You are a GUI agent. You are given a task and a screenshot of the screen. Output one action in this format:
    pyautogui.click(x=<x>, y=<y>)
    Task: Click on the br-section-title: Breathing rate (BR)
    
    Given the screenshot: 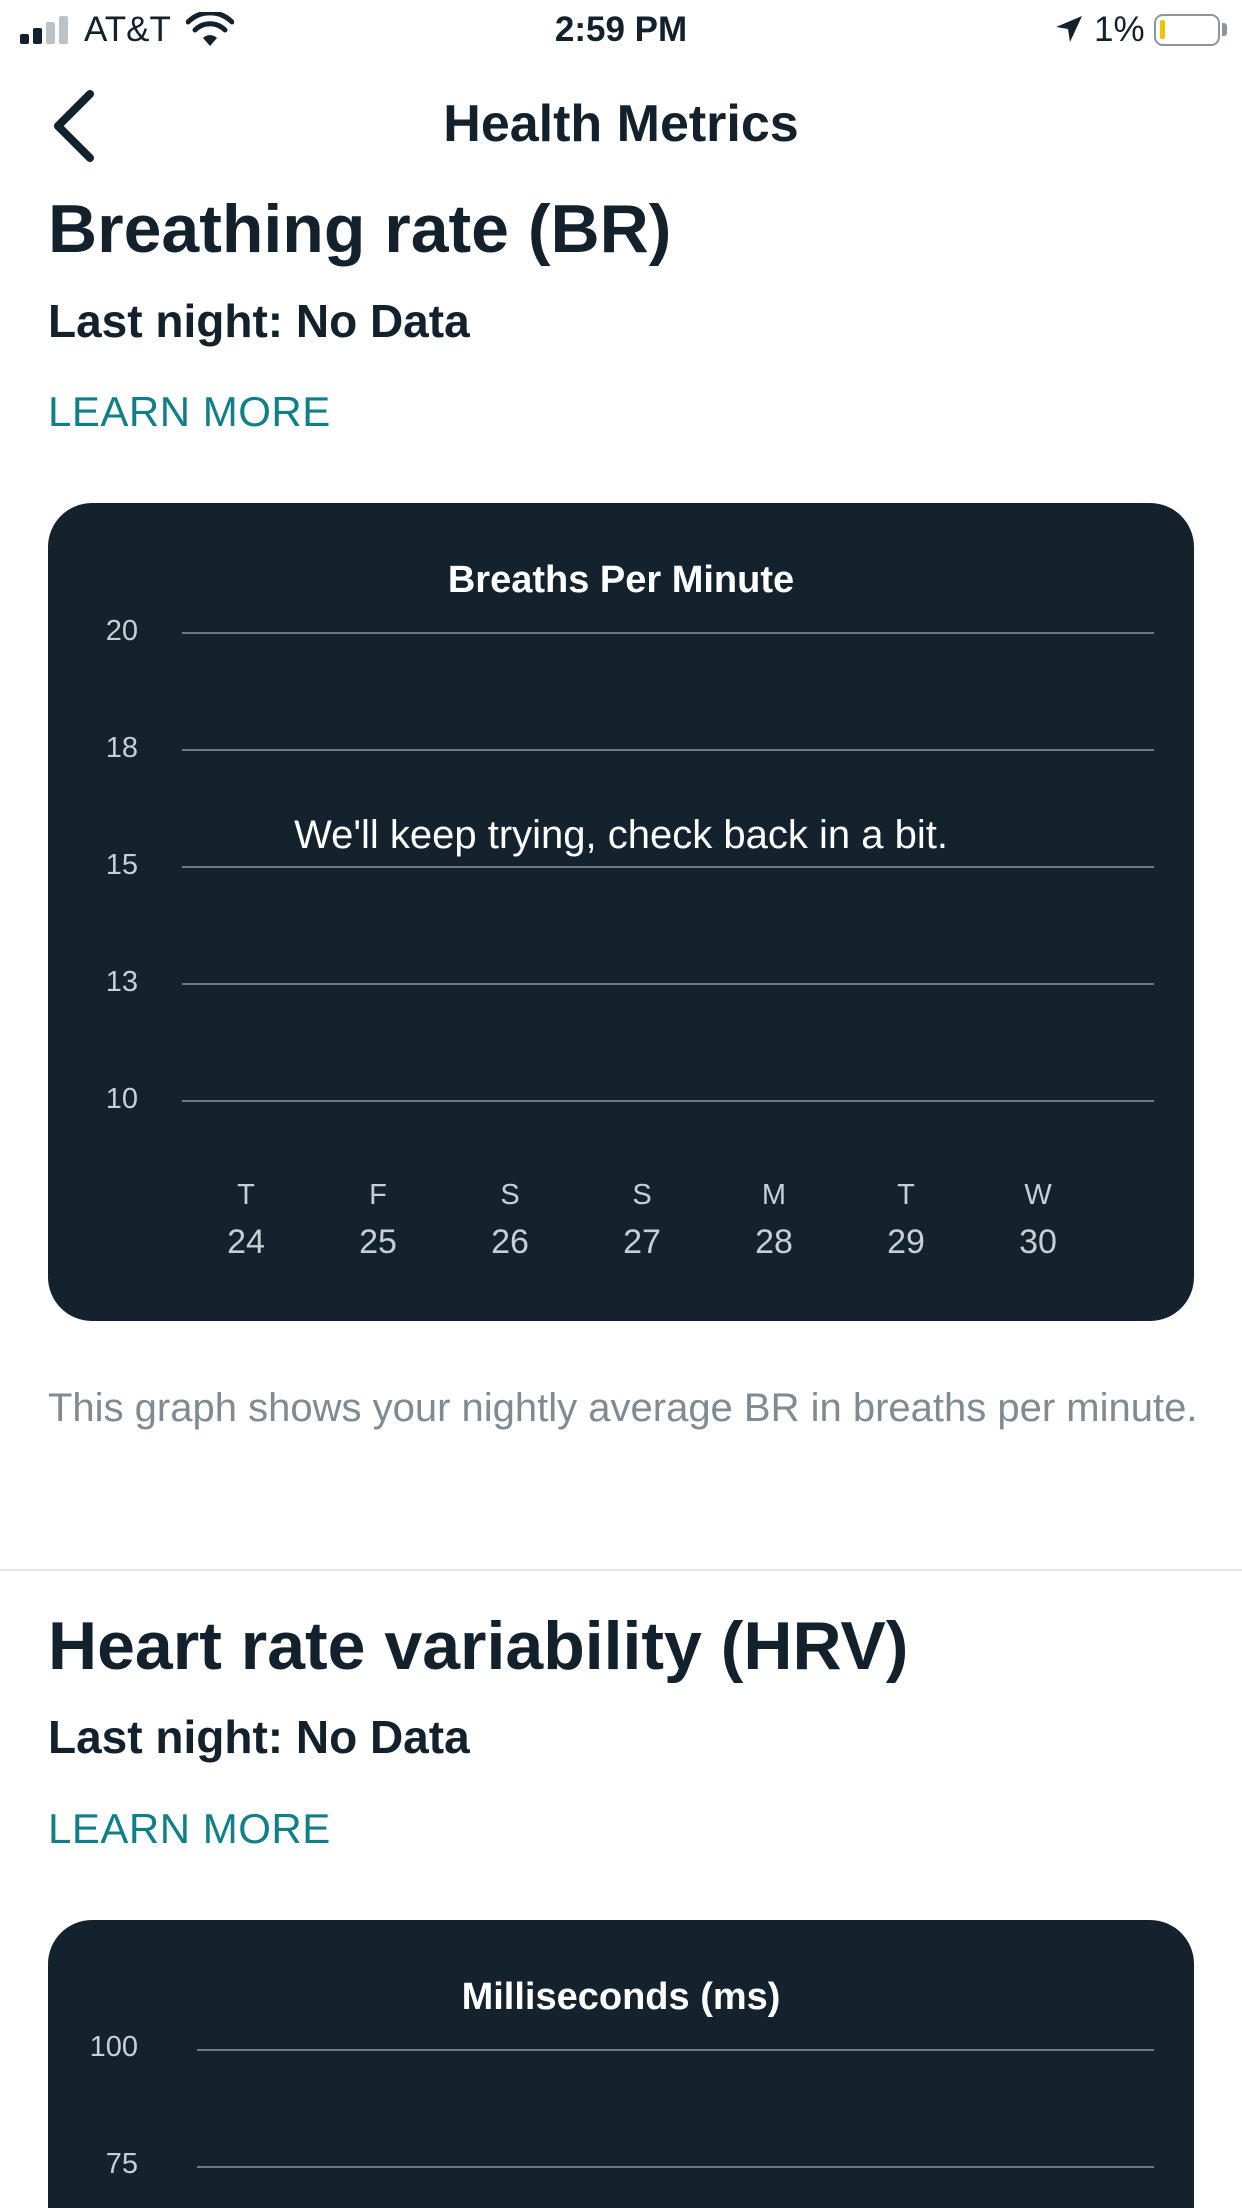 What is the action you would take?
    pyautogui.click(x=360, y=229)
    